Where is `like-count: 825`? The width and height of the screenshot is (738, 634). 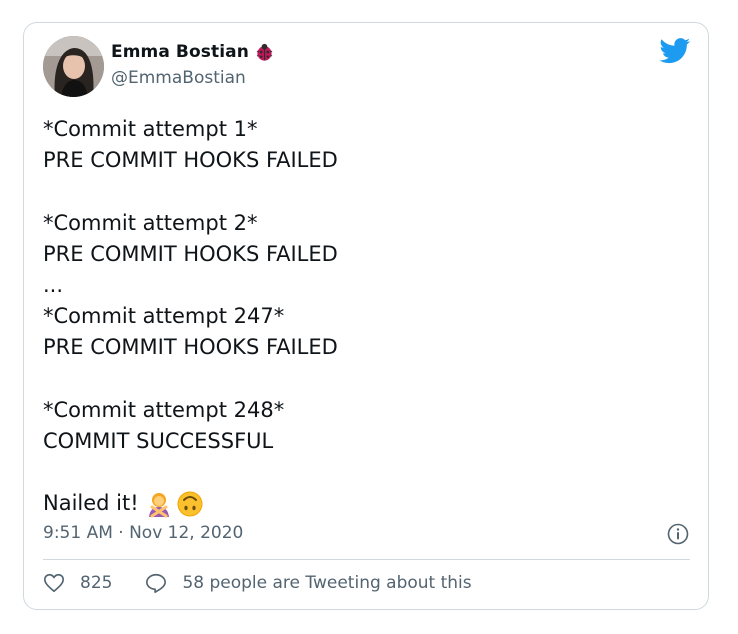 like-count: 825 is located at coordinates (96, 583).